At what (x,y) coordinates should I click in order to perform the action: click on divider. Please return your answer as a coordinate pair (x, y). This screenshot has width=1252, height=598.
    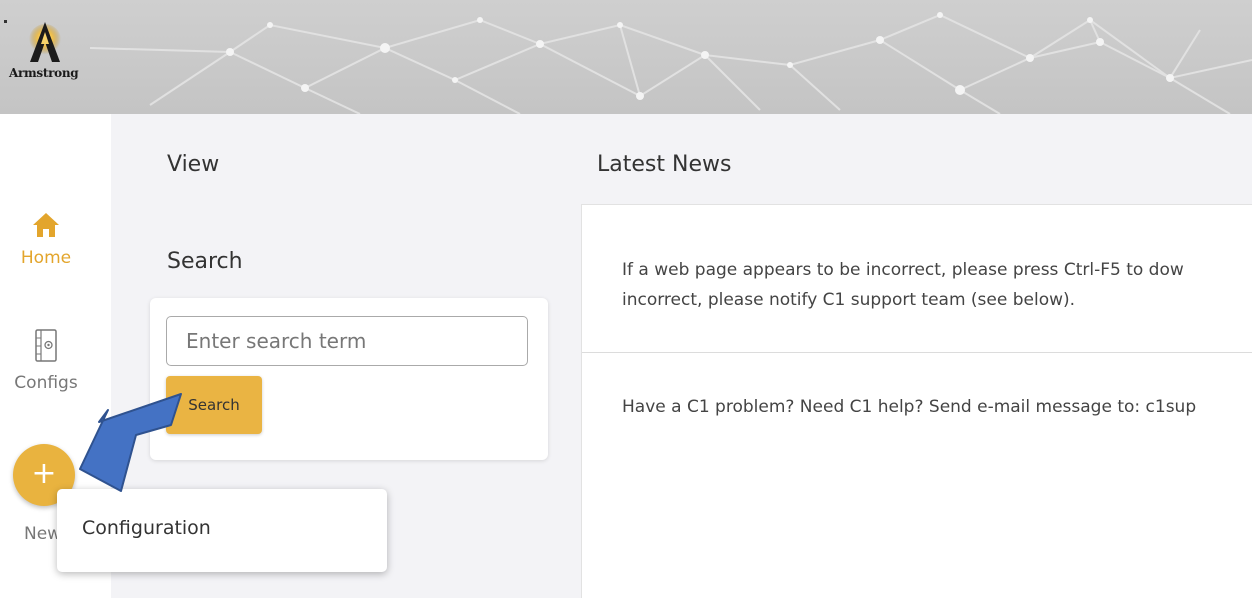
    Looking at the image, I should click on (917, 352).